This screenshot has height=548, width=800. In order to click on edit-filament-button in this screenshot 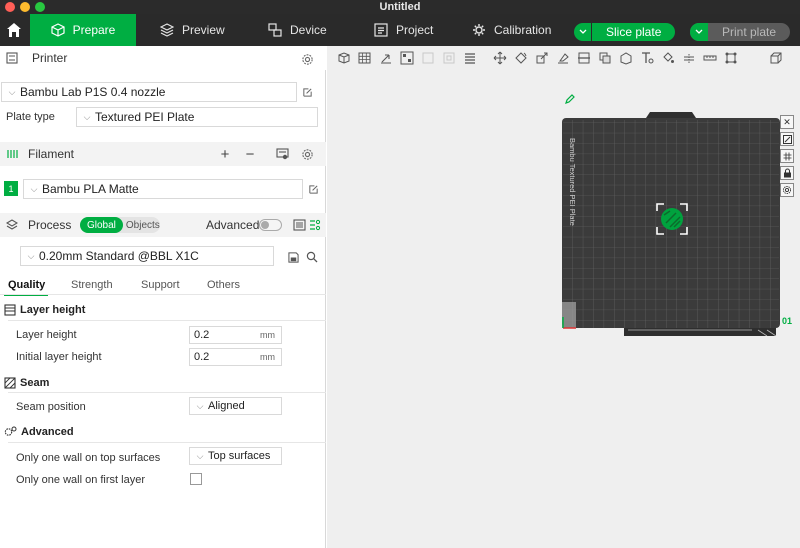, I will do `click(313, 189)`.